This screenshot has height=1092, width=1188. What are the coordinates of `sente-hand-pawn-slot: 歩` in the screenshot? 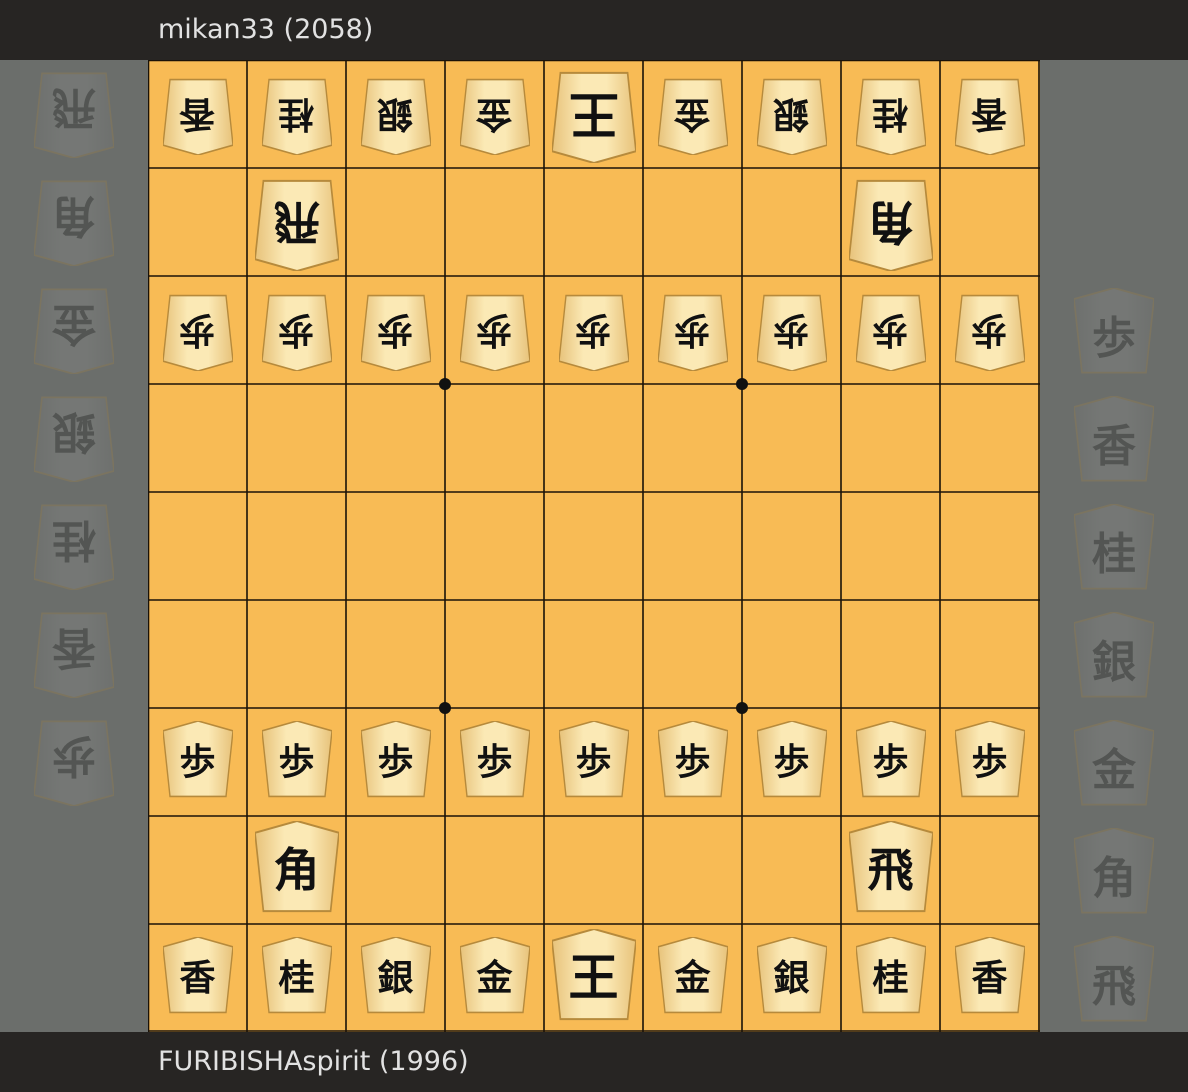 It's located at (1114, 334).